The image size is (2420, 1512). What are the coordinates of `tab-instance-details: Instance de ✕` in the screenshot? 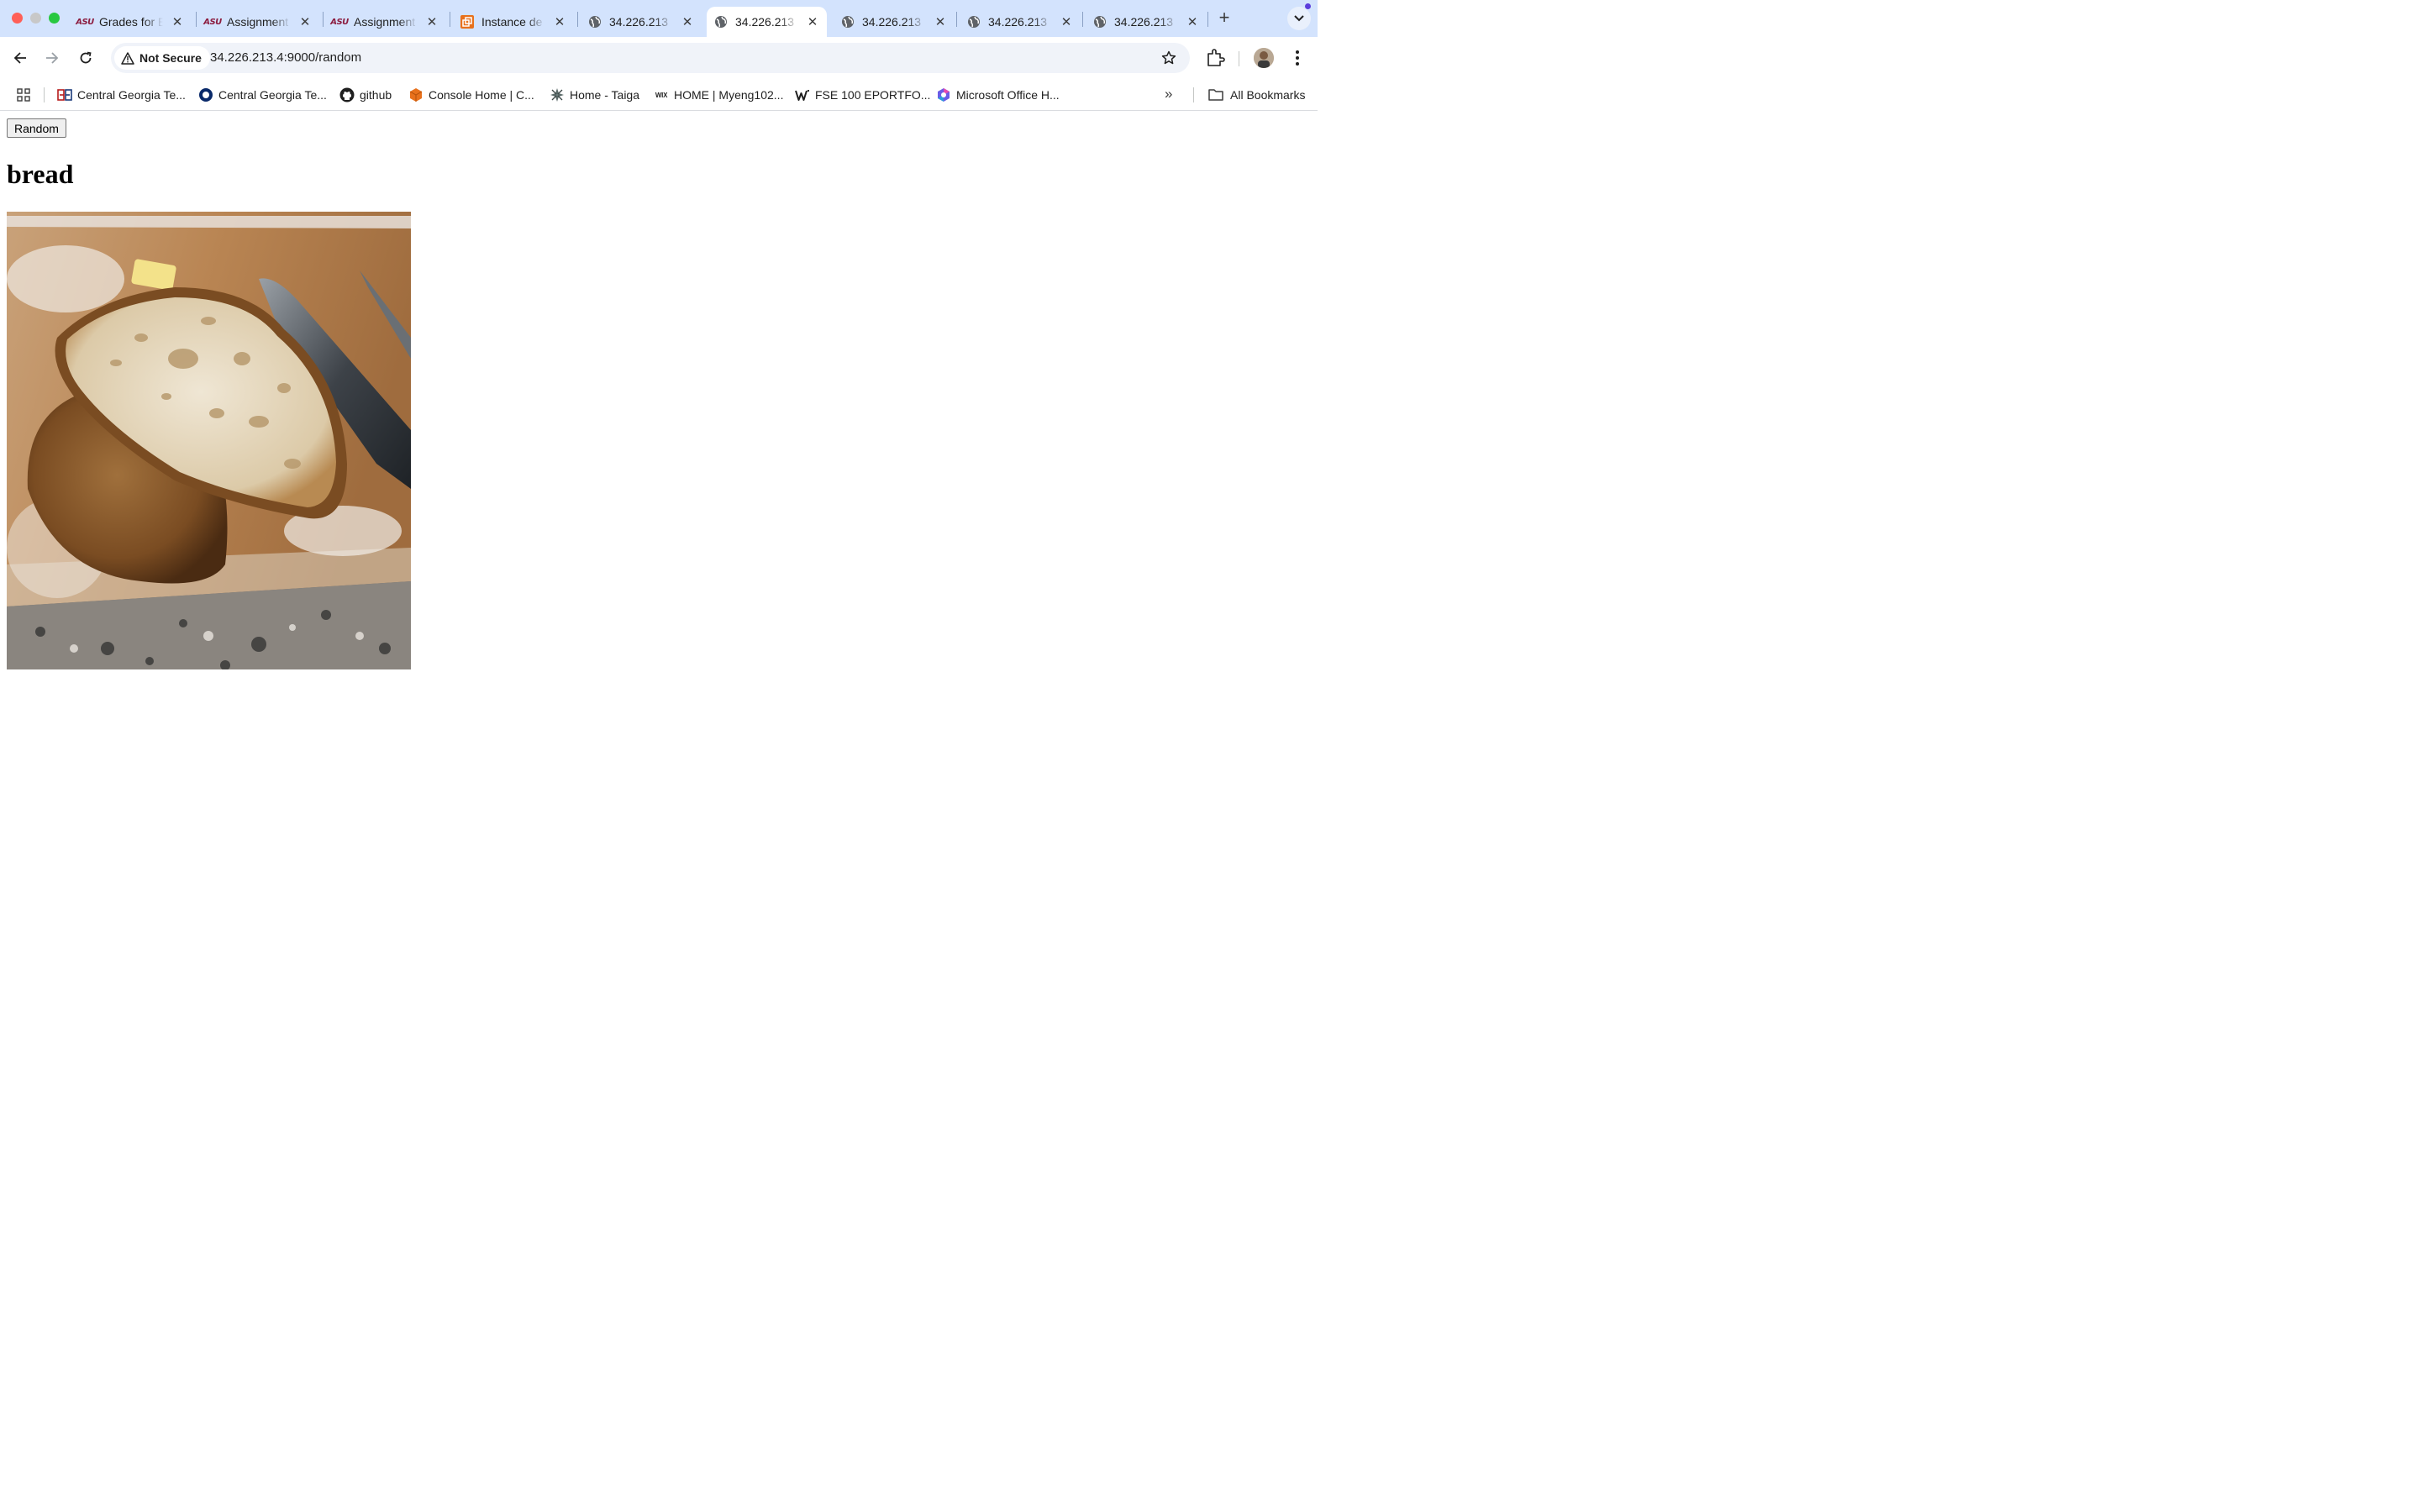 It's located at (513, 22).